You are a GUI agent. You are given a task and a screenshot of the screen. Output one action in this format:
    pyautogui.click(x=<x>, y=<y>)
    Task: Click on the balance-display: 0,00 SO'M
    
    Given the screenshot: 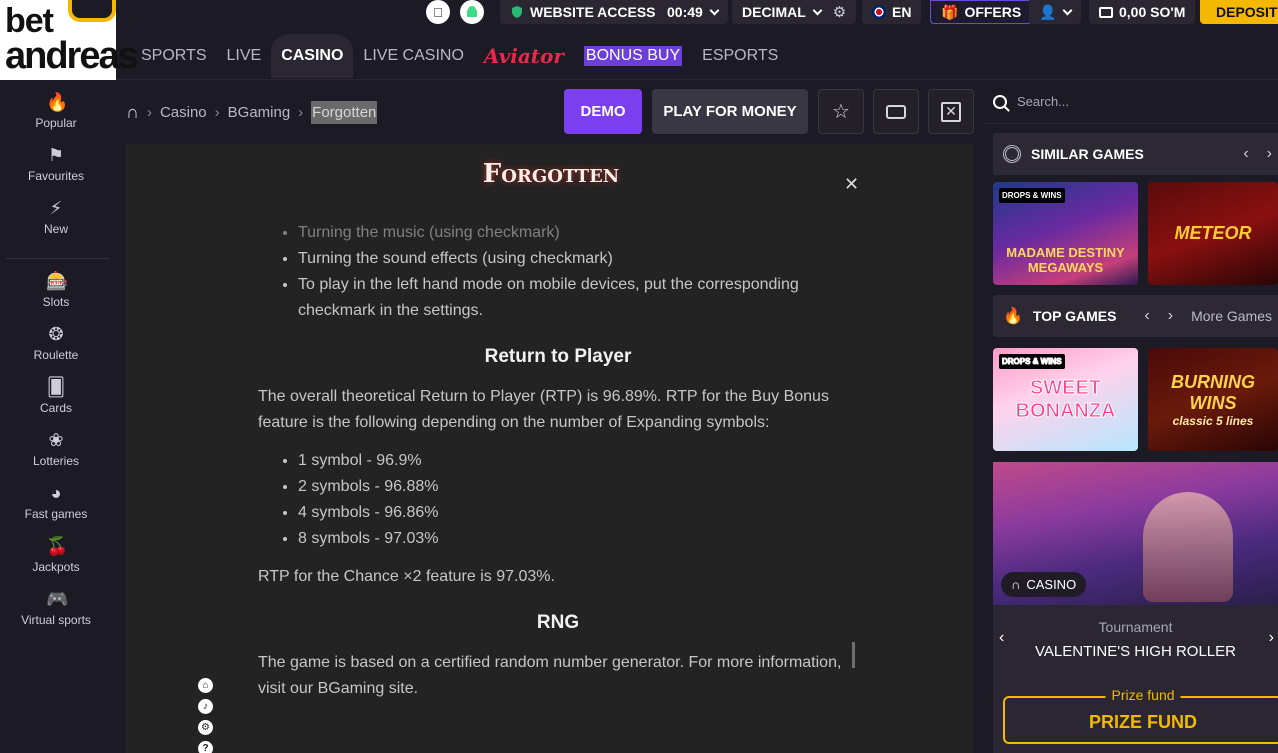 What is the action you would take?
    pyautogui.click(x=1142, y=12)
    